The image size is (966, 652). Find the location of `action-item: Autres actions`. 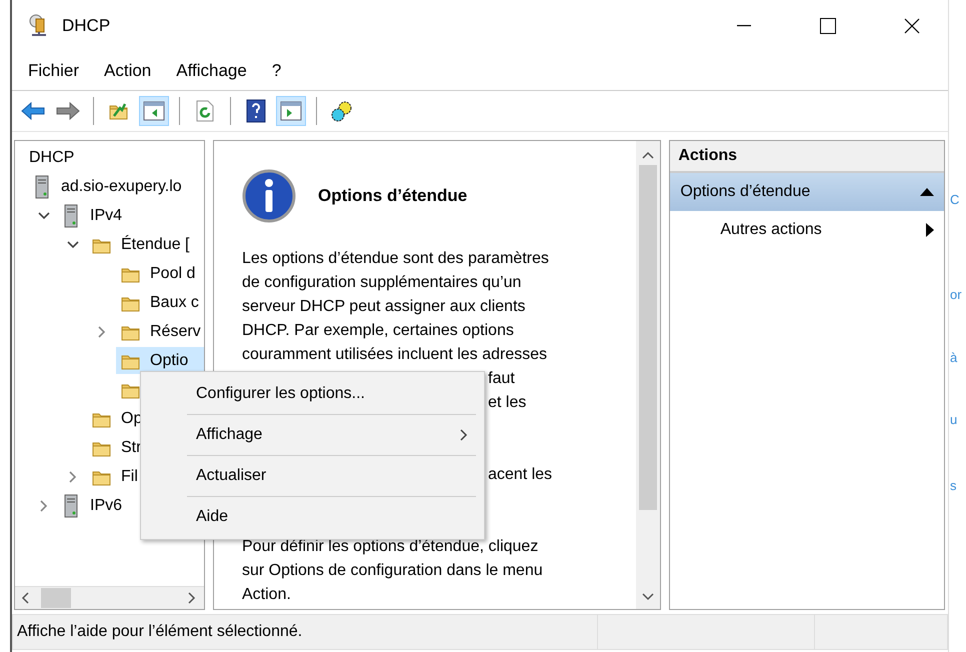

action-item: Autres actions is located at coordinates (807, 230).